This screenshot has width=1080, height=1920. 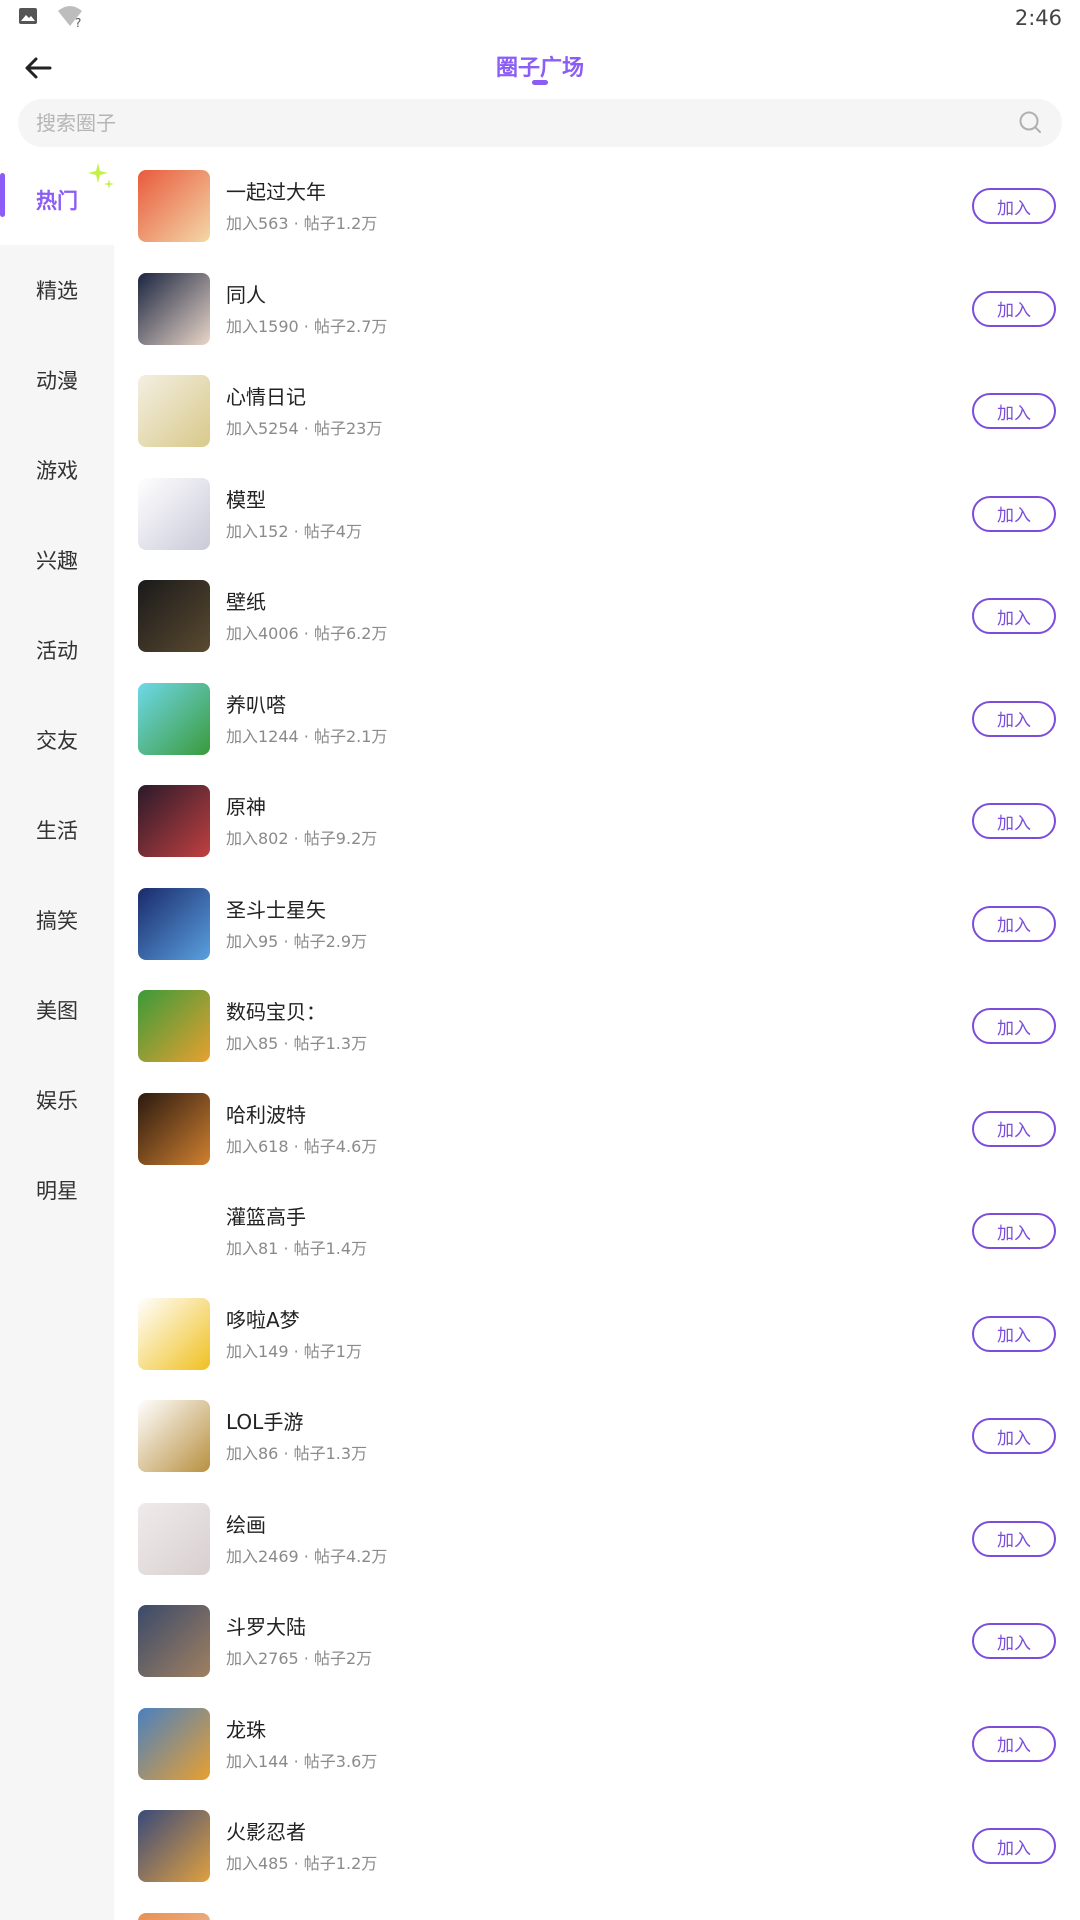 I want to click on sidebar-item: 交友, so click(x=57, y=740).